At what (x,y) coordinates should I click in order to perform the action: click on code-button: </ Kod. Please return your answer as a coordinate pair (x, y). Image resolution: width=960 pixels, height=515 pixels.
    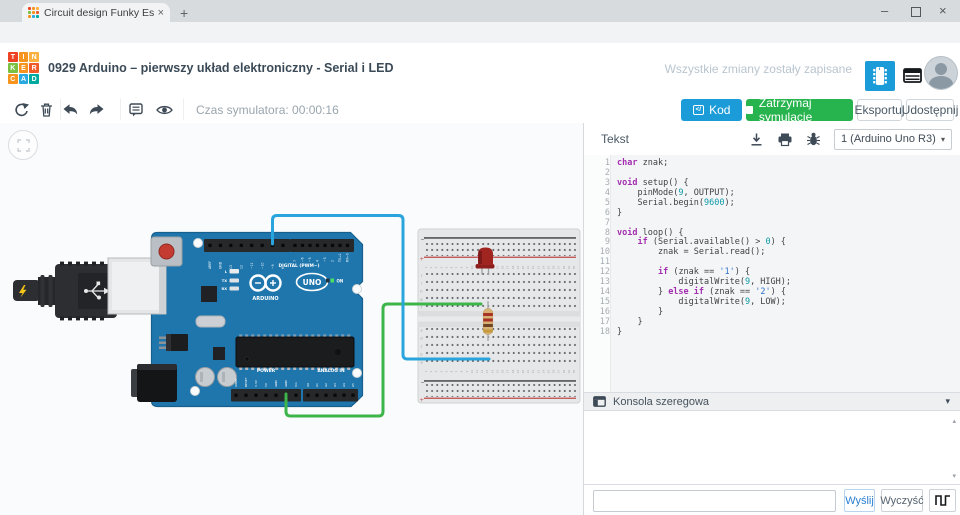
    Looking at the image, I should click on (711, 110).